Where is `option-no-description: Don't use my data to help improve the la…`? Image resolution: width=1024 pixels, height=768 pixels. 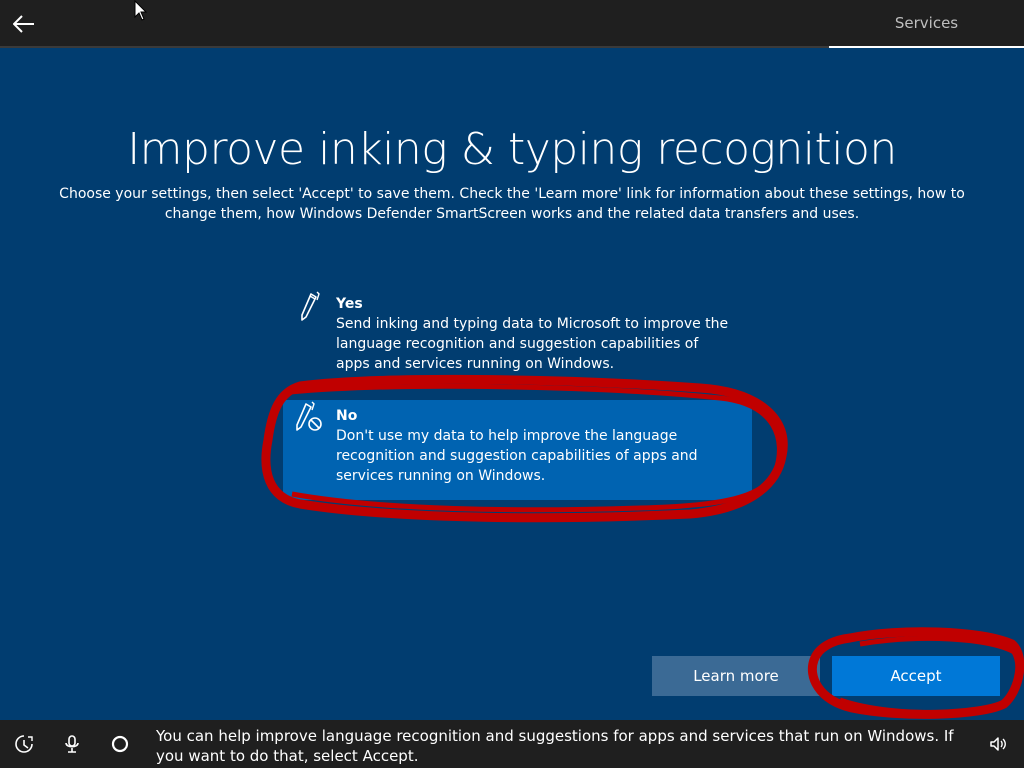
option-no-description: Don't use my data to help improve the la… is located at coordinates (517, 456).